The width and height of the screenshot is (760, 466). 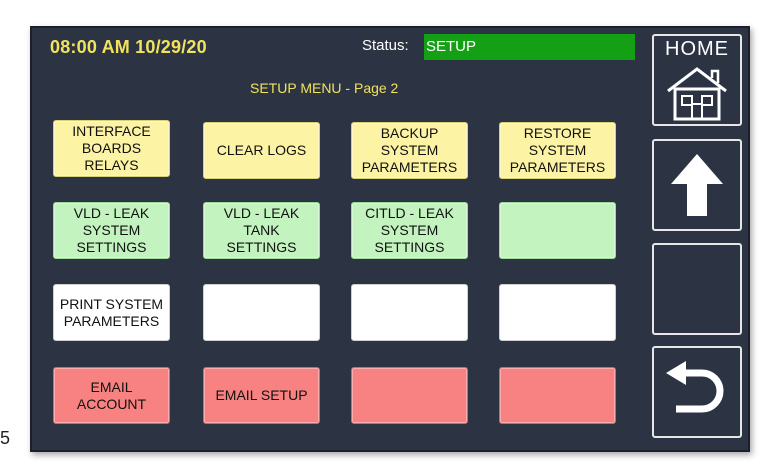 What do you see at coordinates (111, 312) in the screenshot?
I see `print-system-parameters-button: PRINT SYSTEM PARAMETERS` at bounding box center [111, 312].